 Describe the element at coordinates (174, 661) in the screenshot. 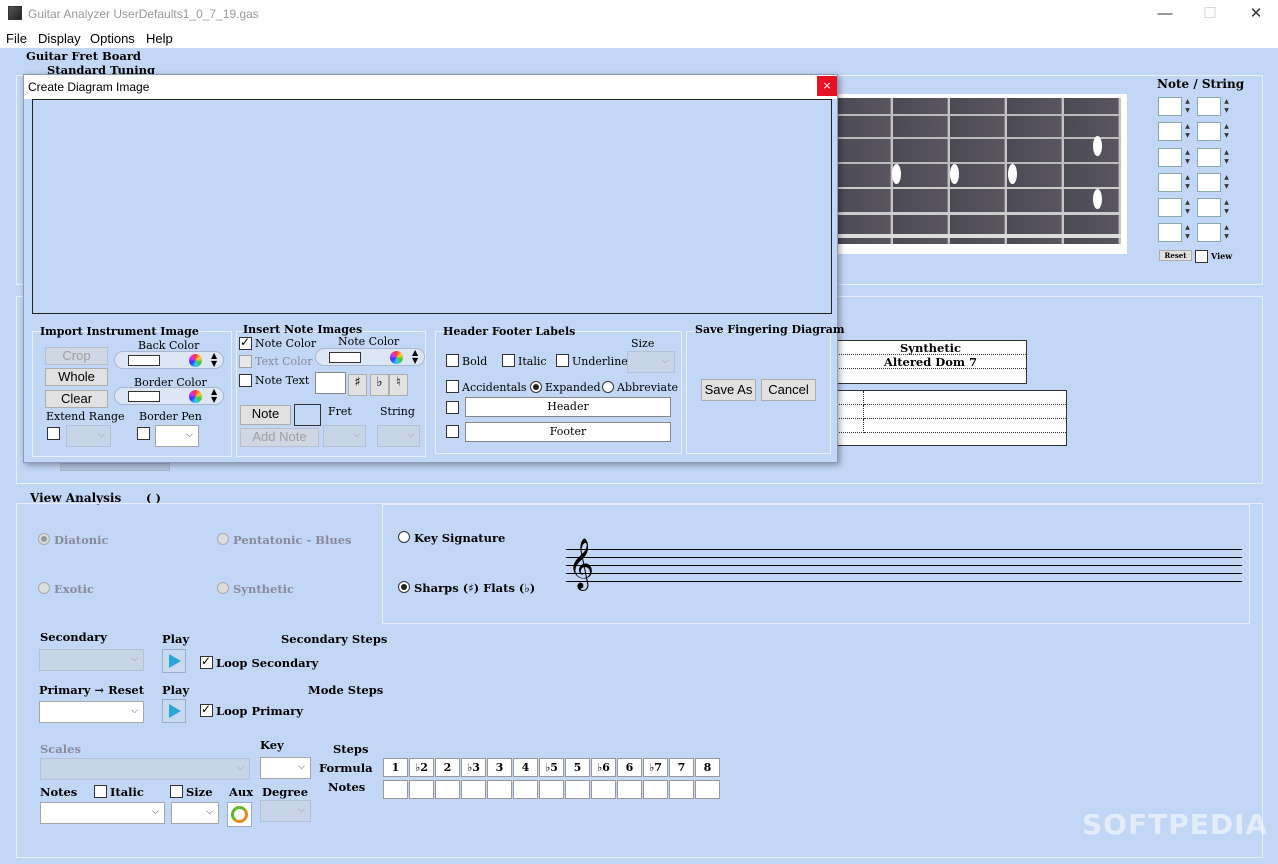

I see `play-secondary-button` at that location.